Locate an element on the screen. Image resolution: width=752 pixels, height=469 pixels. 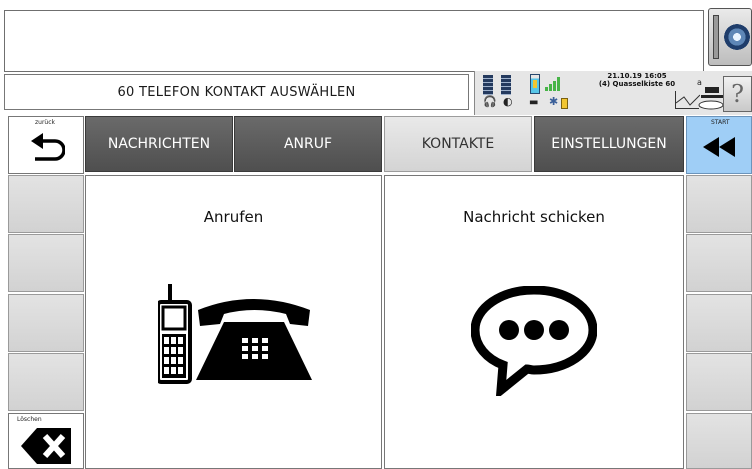
back-label: zurück is located at coordinates (45, 122).